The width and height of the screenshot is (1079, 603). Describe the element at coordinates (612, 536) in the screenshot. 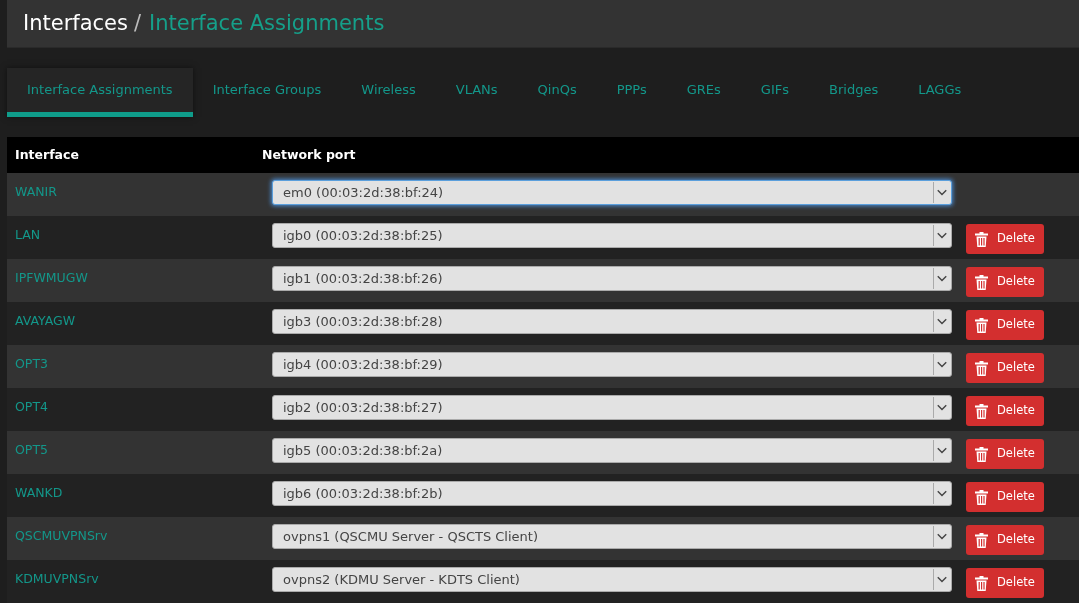

I see `port-select: ovpns1 (QSCMU Server - QSCTS Client)` at that location.